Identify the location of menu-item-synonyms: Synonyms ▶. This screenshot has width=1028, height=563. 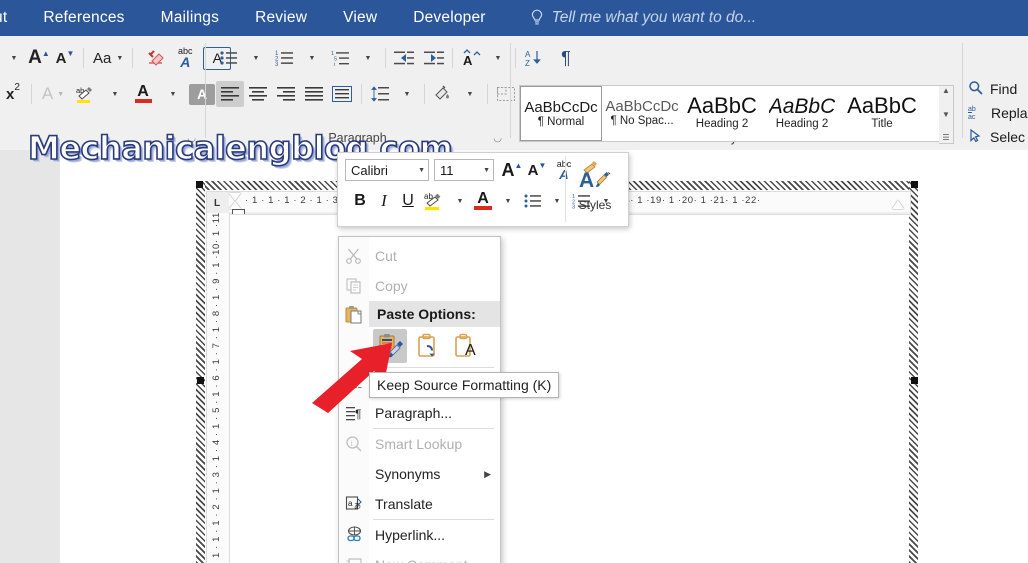
(419, 474).